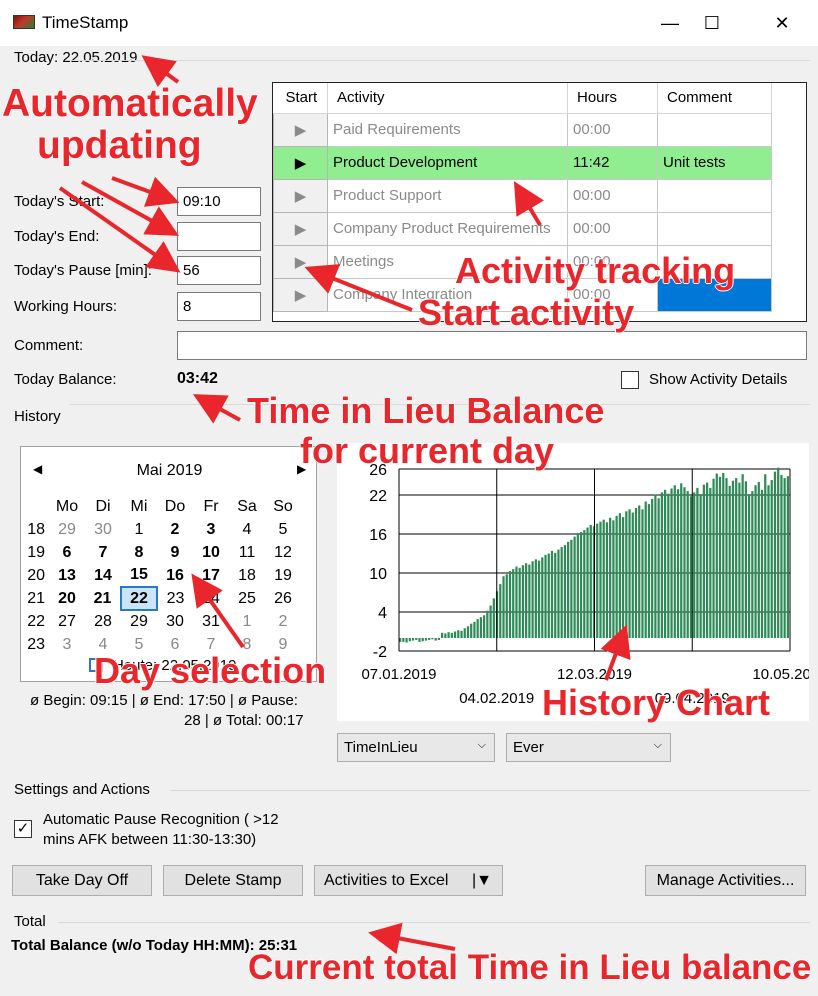 The height and width of the screenshot is (996, 818). Describe the element at coordinates (160, 71) in the screenshot. I see `arrow-to-today` at that location.